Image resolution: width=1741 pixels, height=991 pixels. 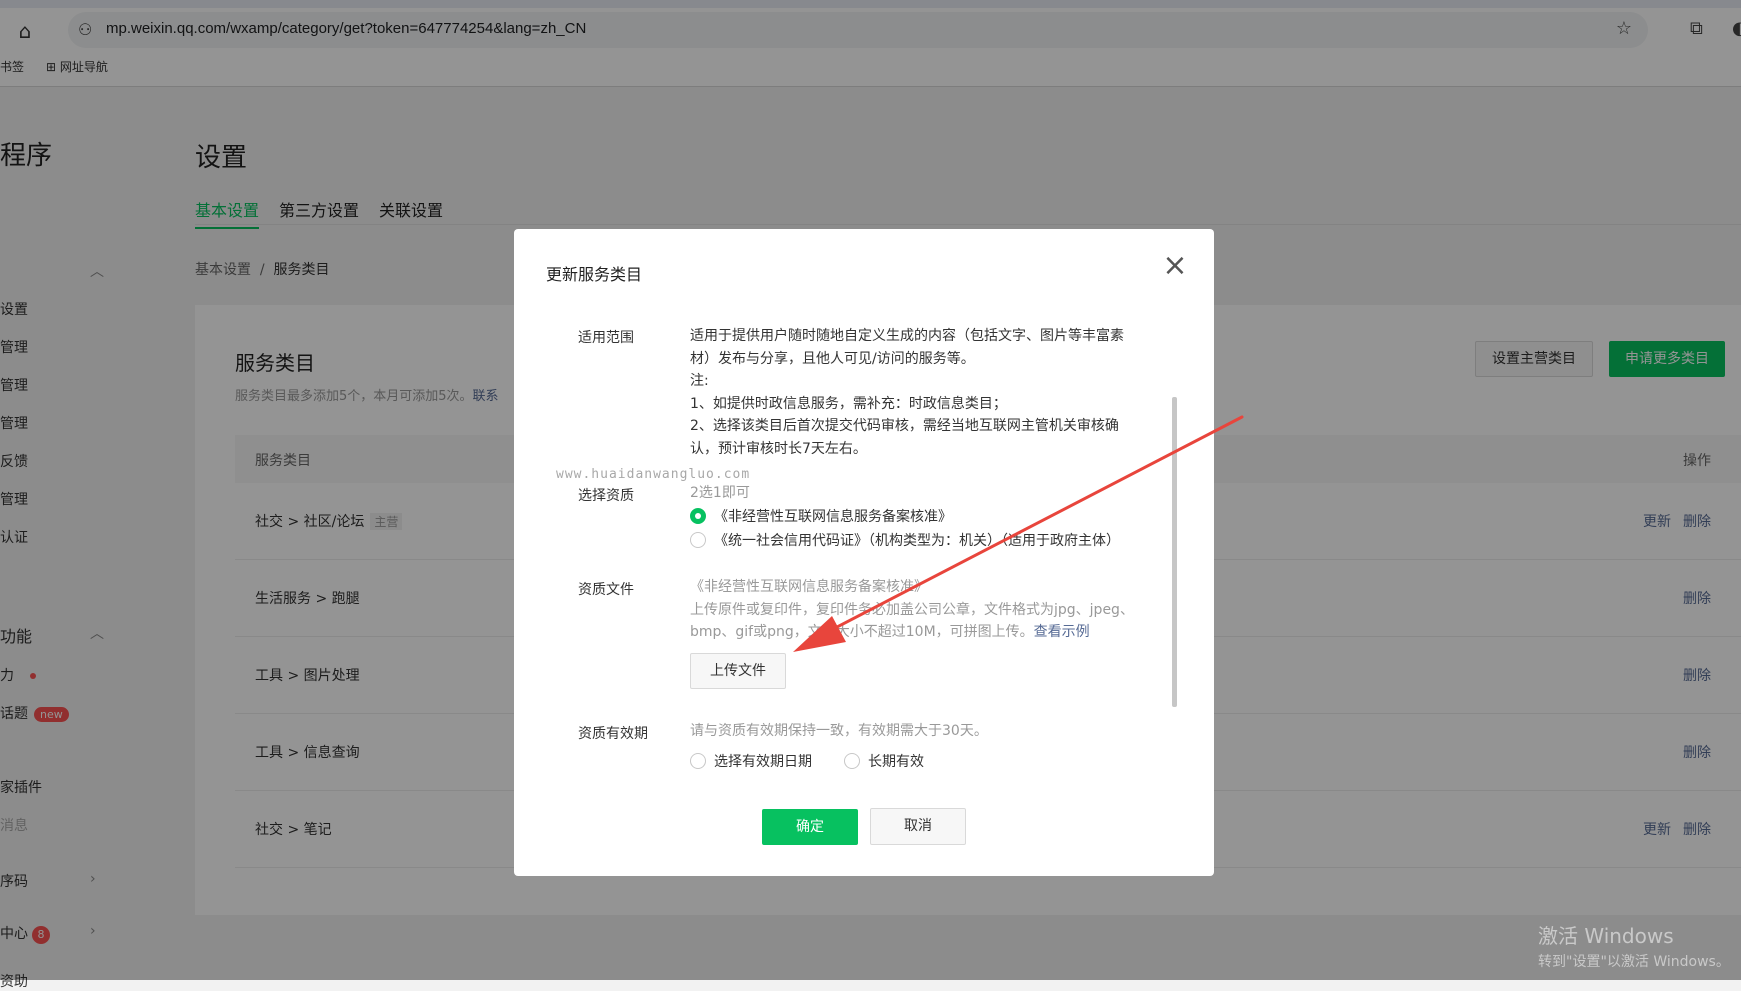 What do you see at coordinates (594, 274) in the screenshot?
I see `dialog-title: 更新服务类目` at bounding box center [594, 274].